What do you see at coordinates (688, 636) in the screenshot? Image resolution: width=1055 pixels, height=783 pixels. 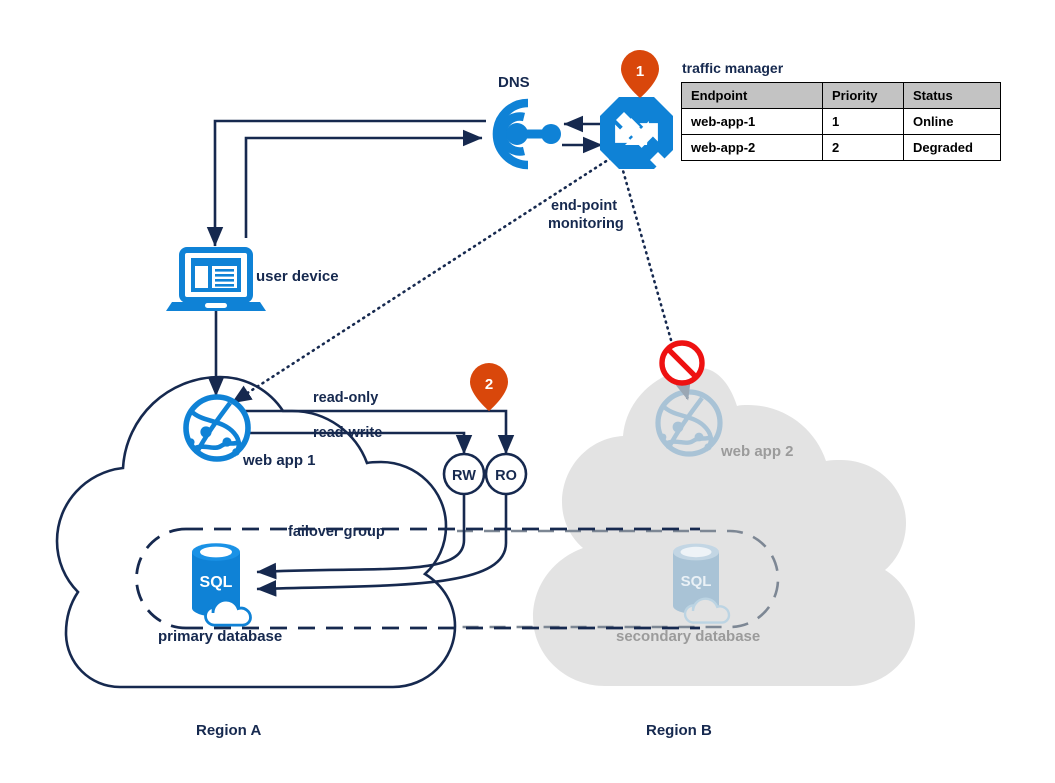 I see `secondary-database-label: secondary database` at bounding box center [688, 636].